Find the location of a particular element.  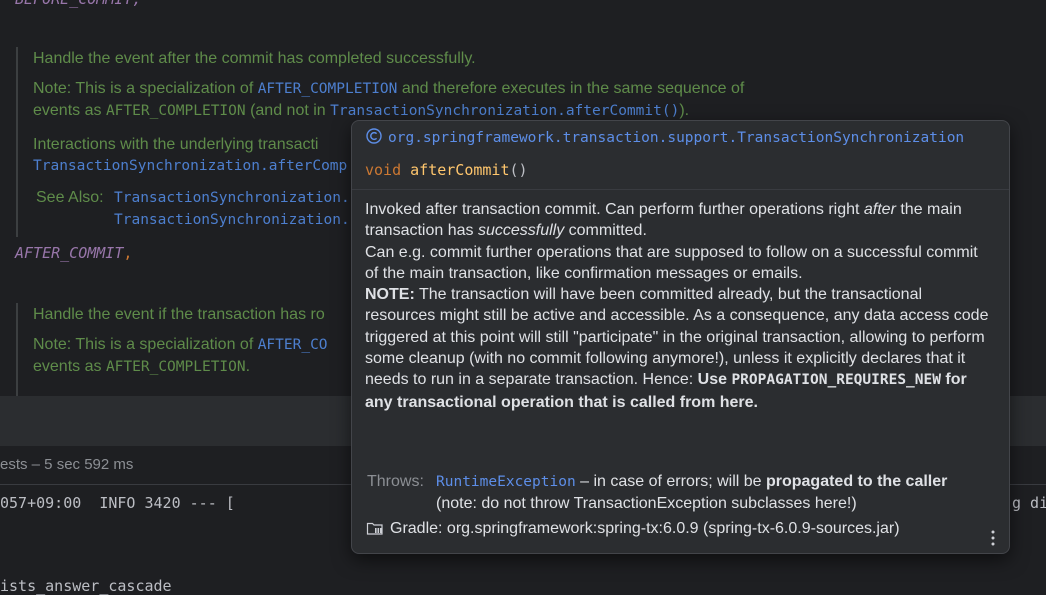

enum-constant-before-commit: BEFORE_COMMIT, is located at coordinates (78, 4).